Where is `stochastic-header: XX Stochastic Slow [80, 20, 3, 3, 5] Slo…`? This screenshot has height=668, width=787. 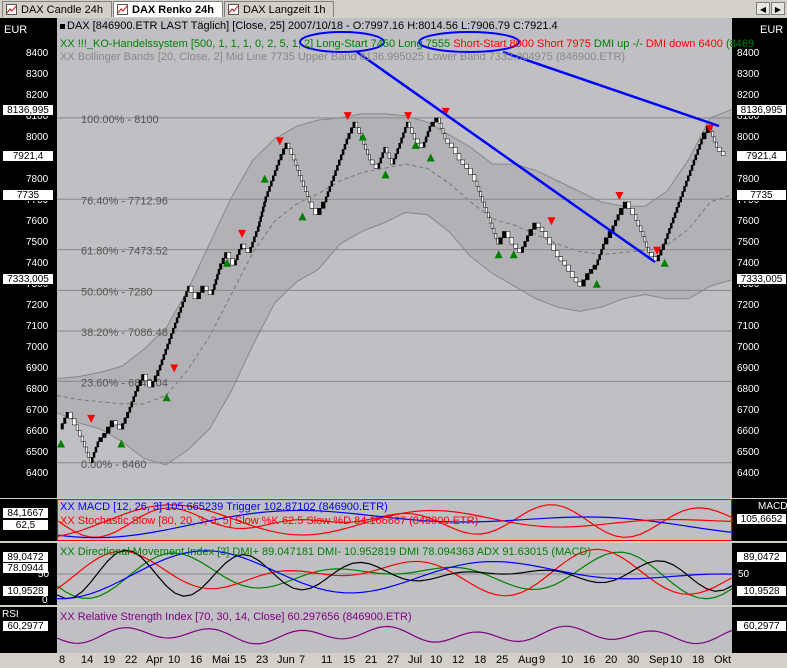
stochastic-header: XX Stochastic Slow [80, 20, 3, 3, 5] Slo… is located at coordinates (269, 521).